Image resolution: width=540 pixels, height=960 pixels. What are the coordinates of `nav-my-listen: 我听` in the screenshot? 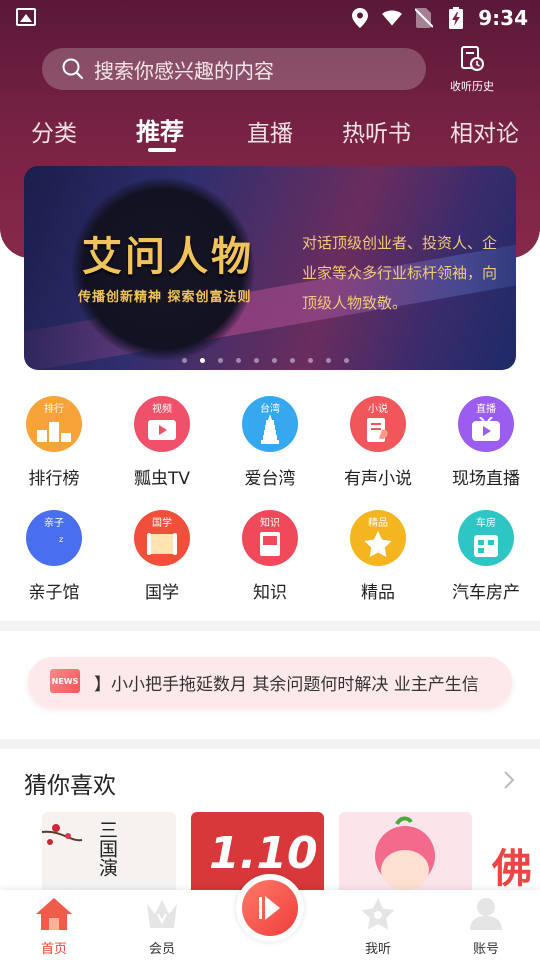 It's located at (378, 926).